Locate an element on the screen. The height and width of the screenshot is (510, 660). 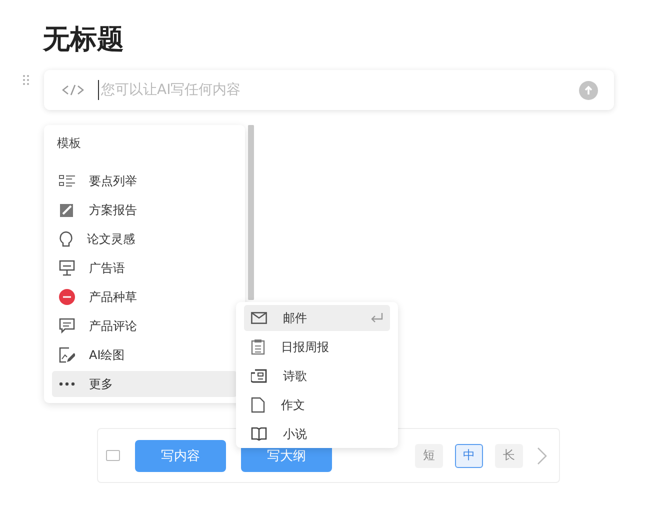
newspaper-icon is located at coordinates (259, 376).